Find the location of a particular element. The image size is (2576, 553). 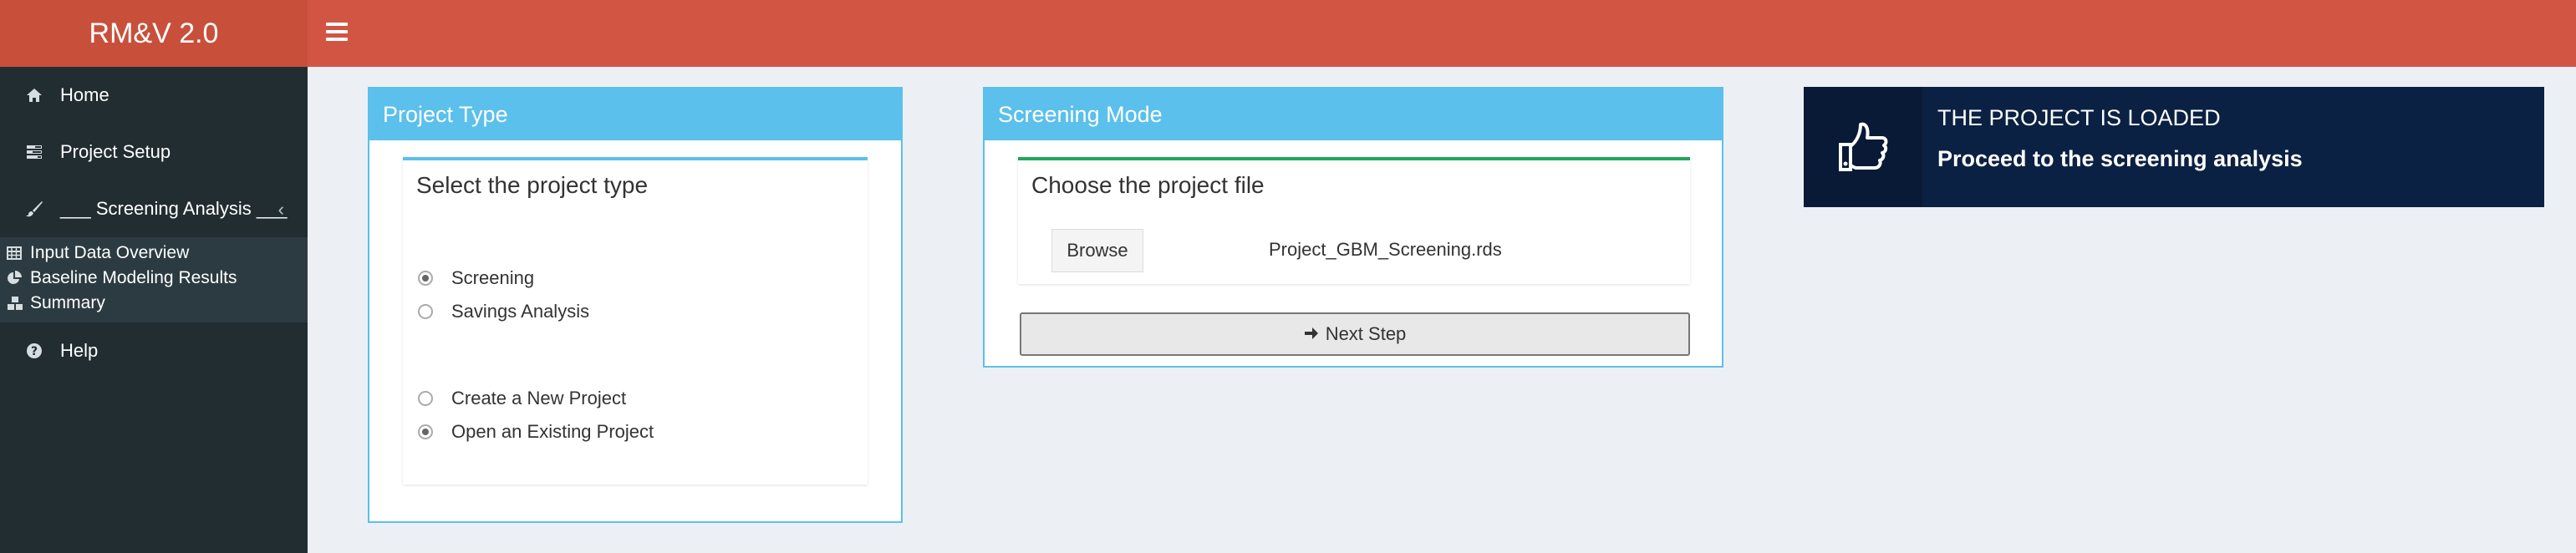

submenu-item-summary: Summary is located at coordinates (154, 303).